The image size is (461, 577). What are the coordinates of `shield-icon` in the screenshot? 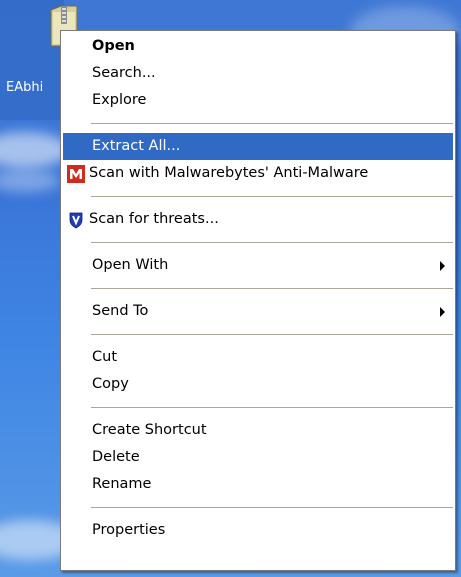 It's located at (76, 220).